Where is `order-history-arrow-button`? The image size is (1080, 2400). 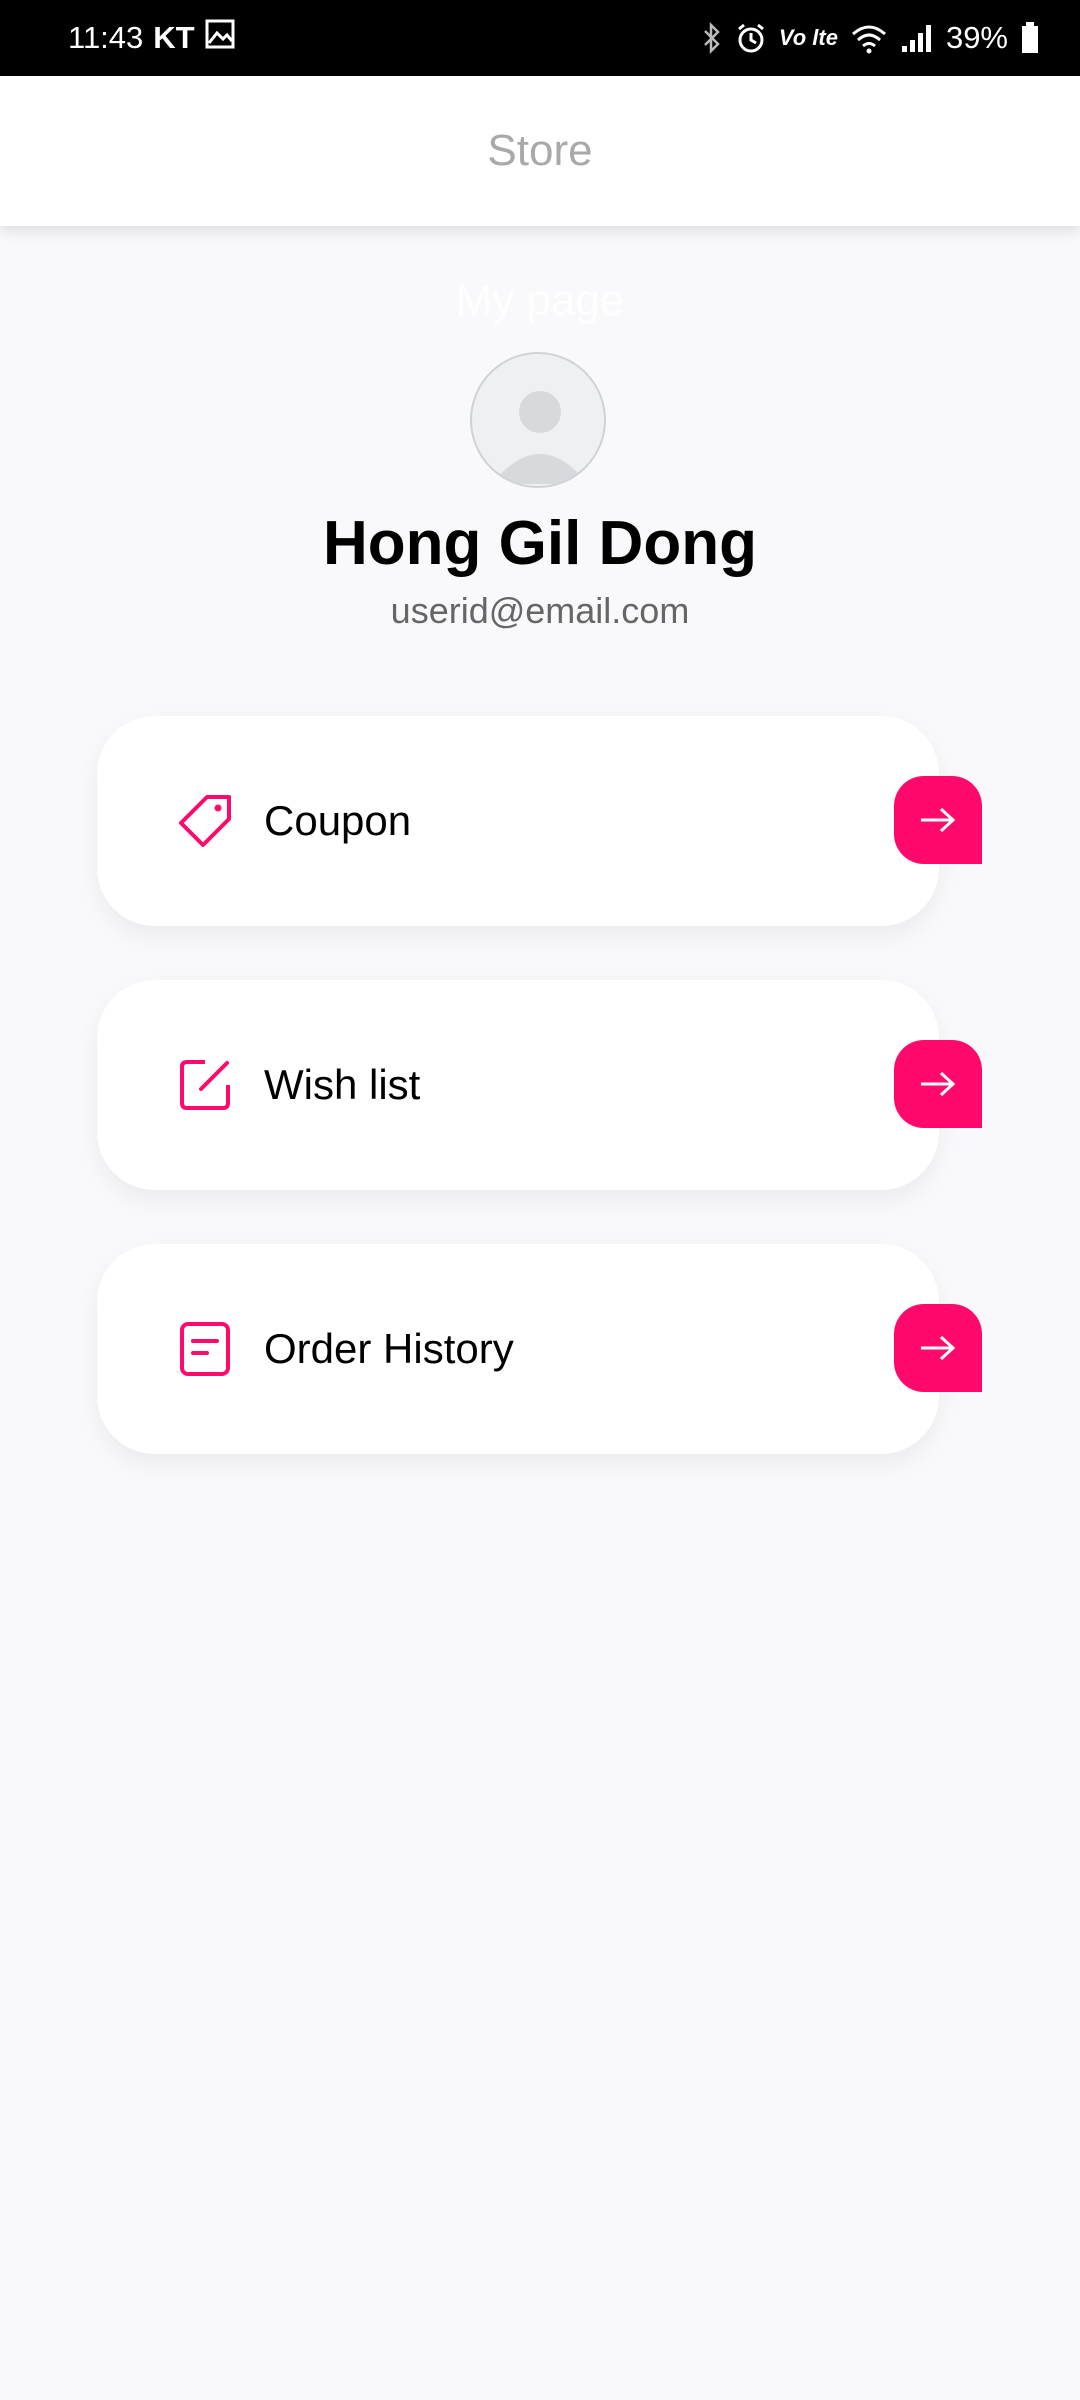
order-history-arrow-button is located at coordinates (938, 1348).